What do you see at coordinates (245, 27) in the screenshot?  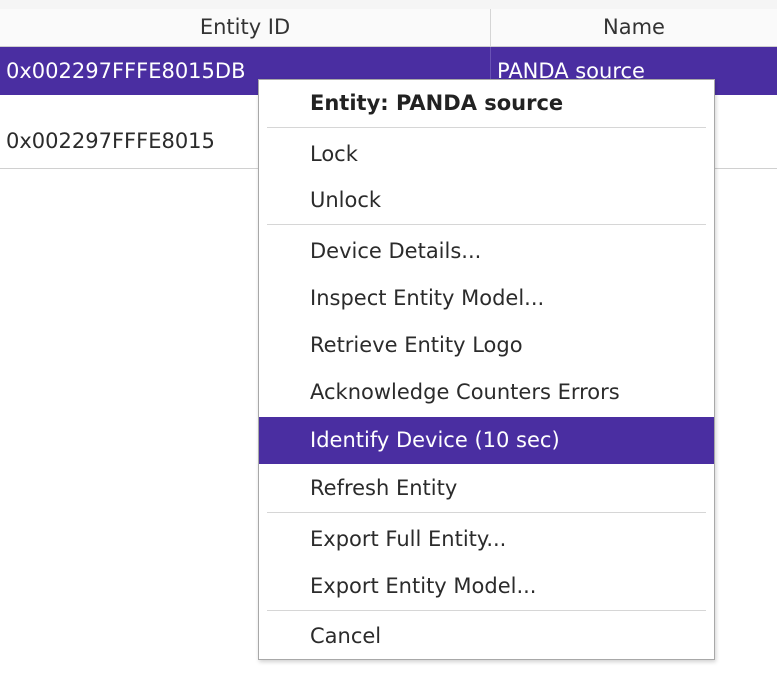 I see `column-header-entity-id: Entity ID` at bounding box center [245, 27].